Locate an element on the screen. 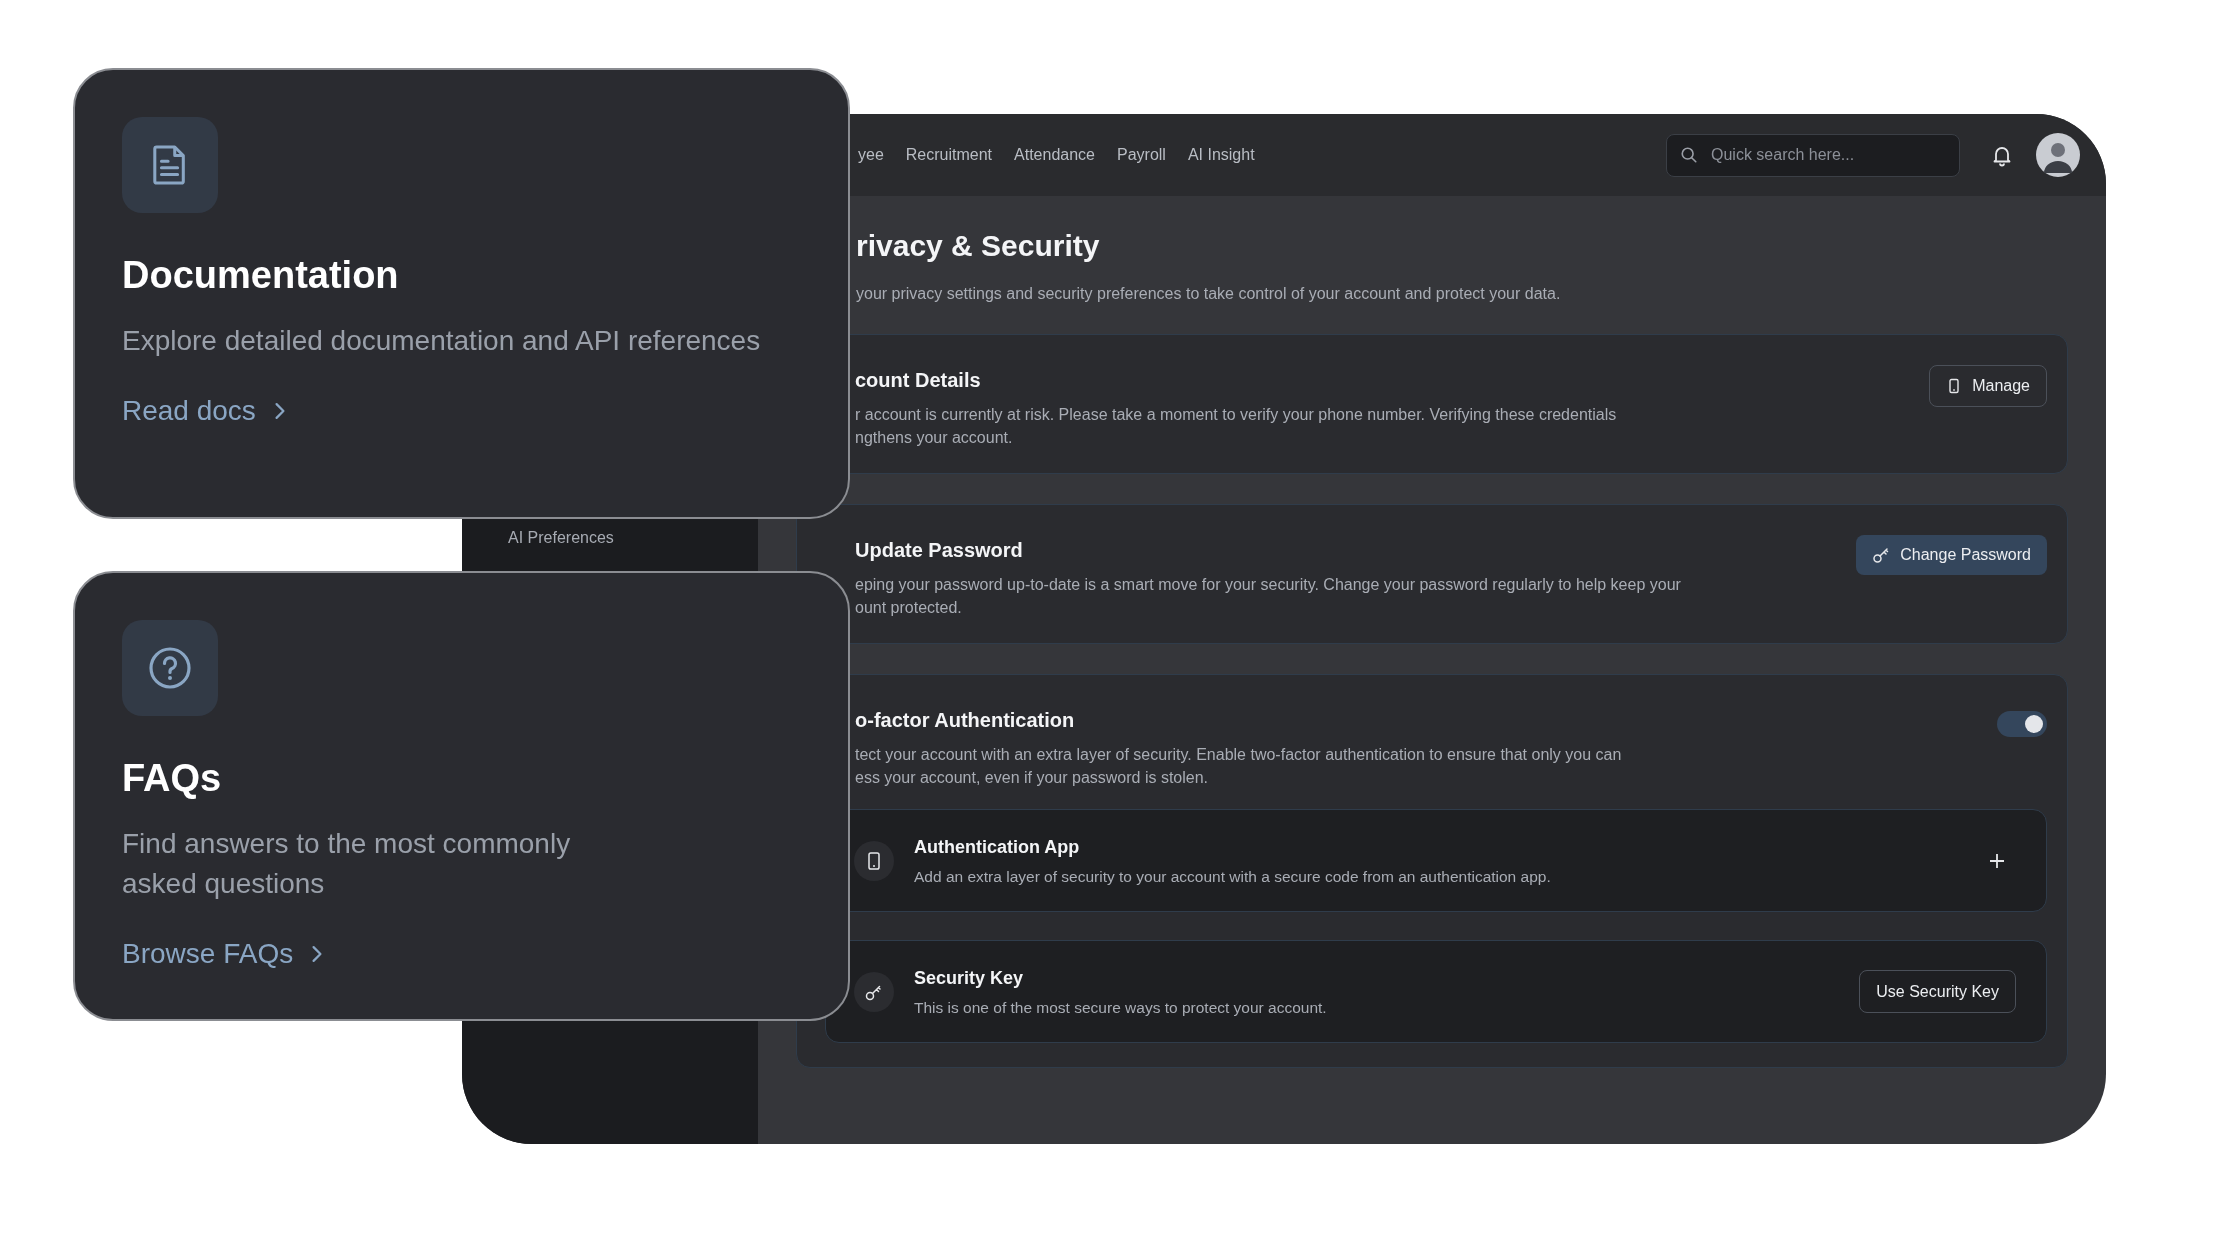 The image size is (2240, 1260). change-password-button: Change Password is located at coordinates (1951, 555).